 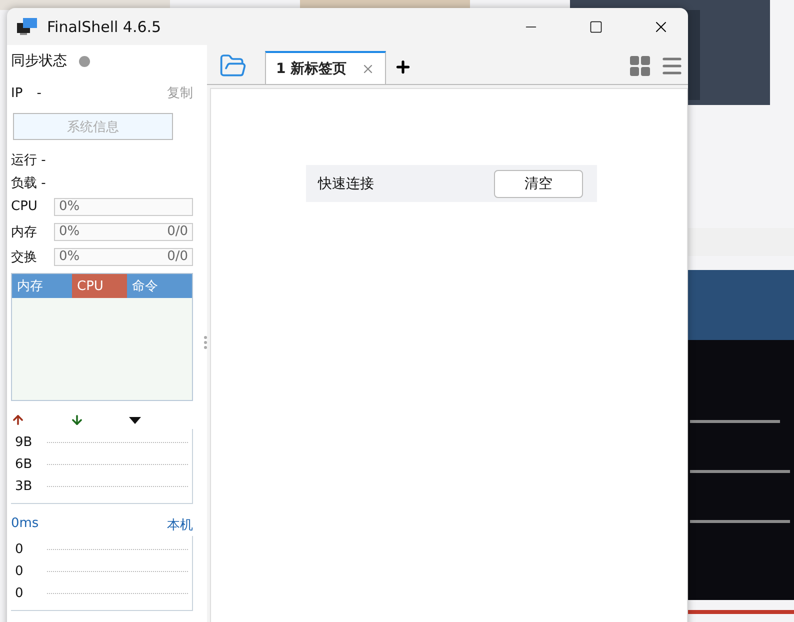 I want to click on quick-connect-label: 快速连接, so click(x=346, y=183).